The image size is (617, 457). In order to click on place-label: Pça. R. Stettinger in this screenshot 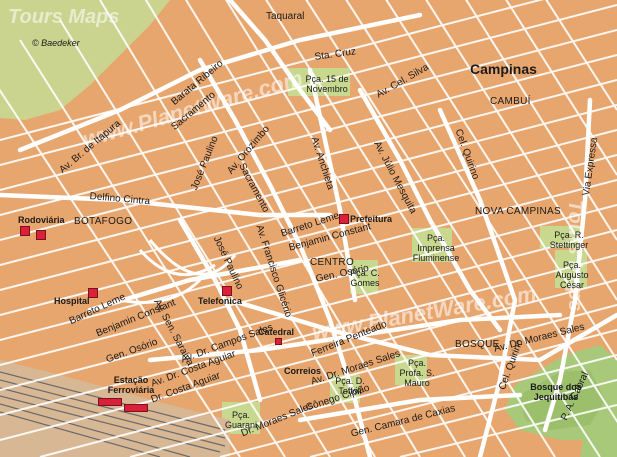, I will do `click(569, 240)`.